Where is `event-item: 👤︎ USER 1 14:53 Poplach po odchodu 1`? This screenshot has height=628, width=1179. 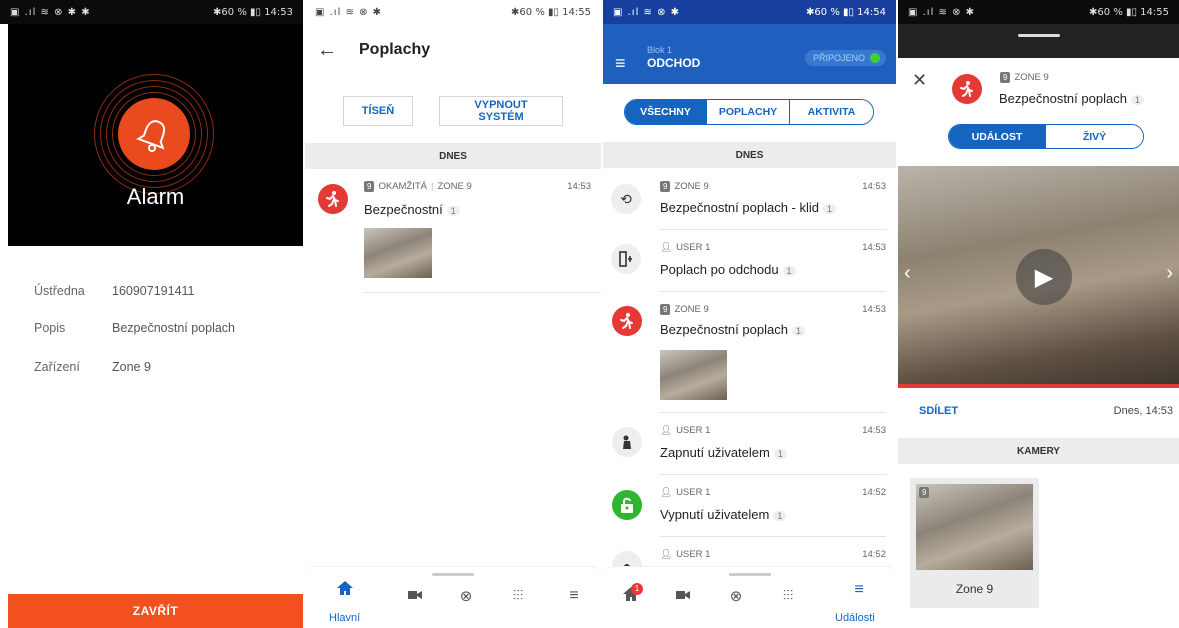
event-item: 👤︎ USER 1 14:53 Poplach po odchodu 1 is located at coordinates (749, 261).